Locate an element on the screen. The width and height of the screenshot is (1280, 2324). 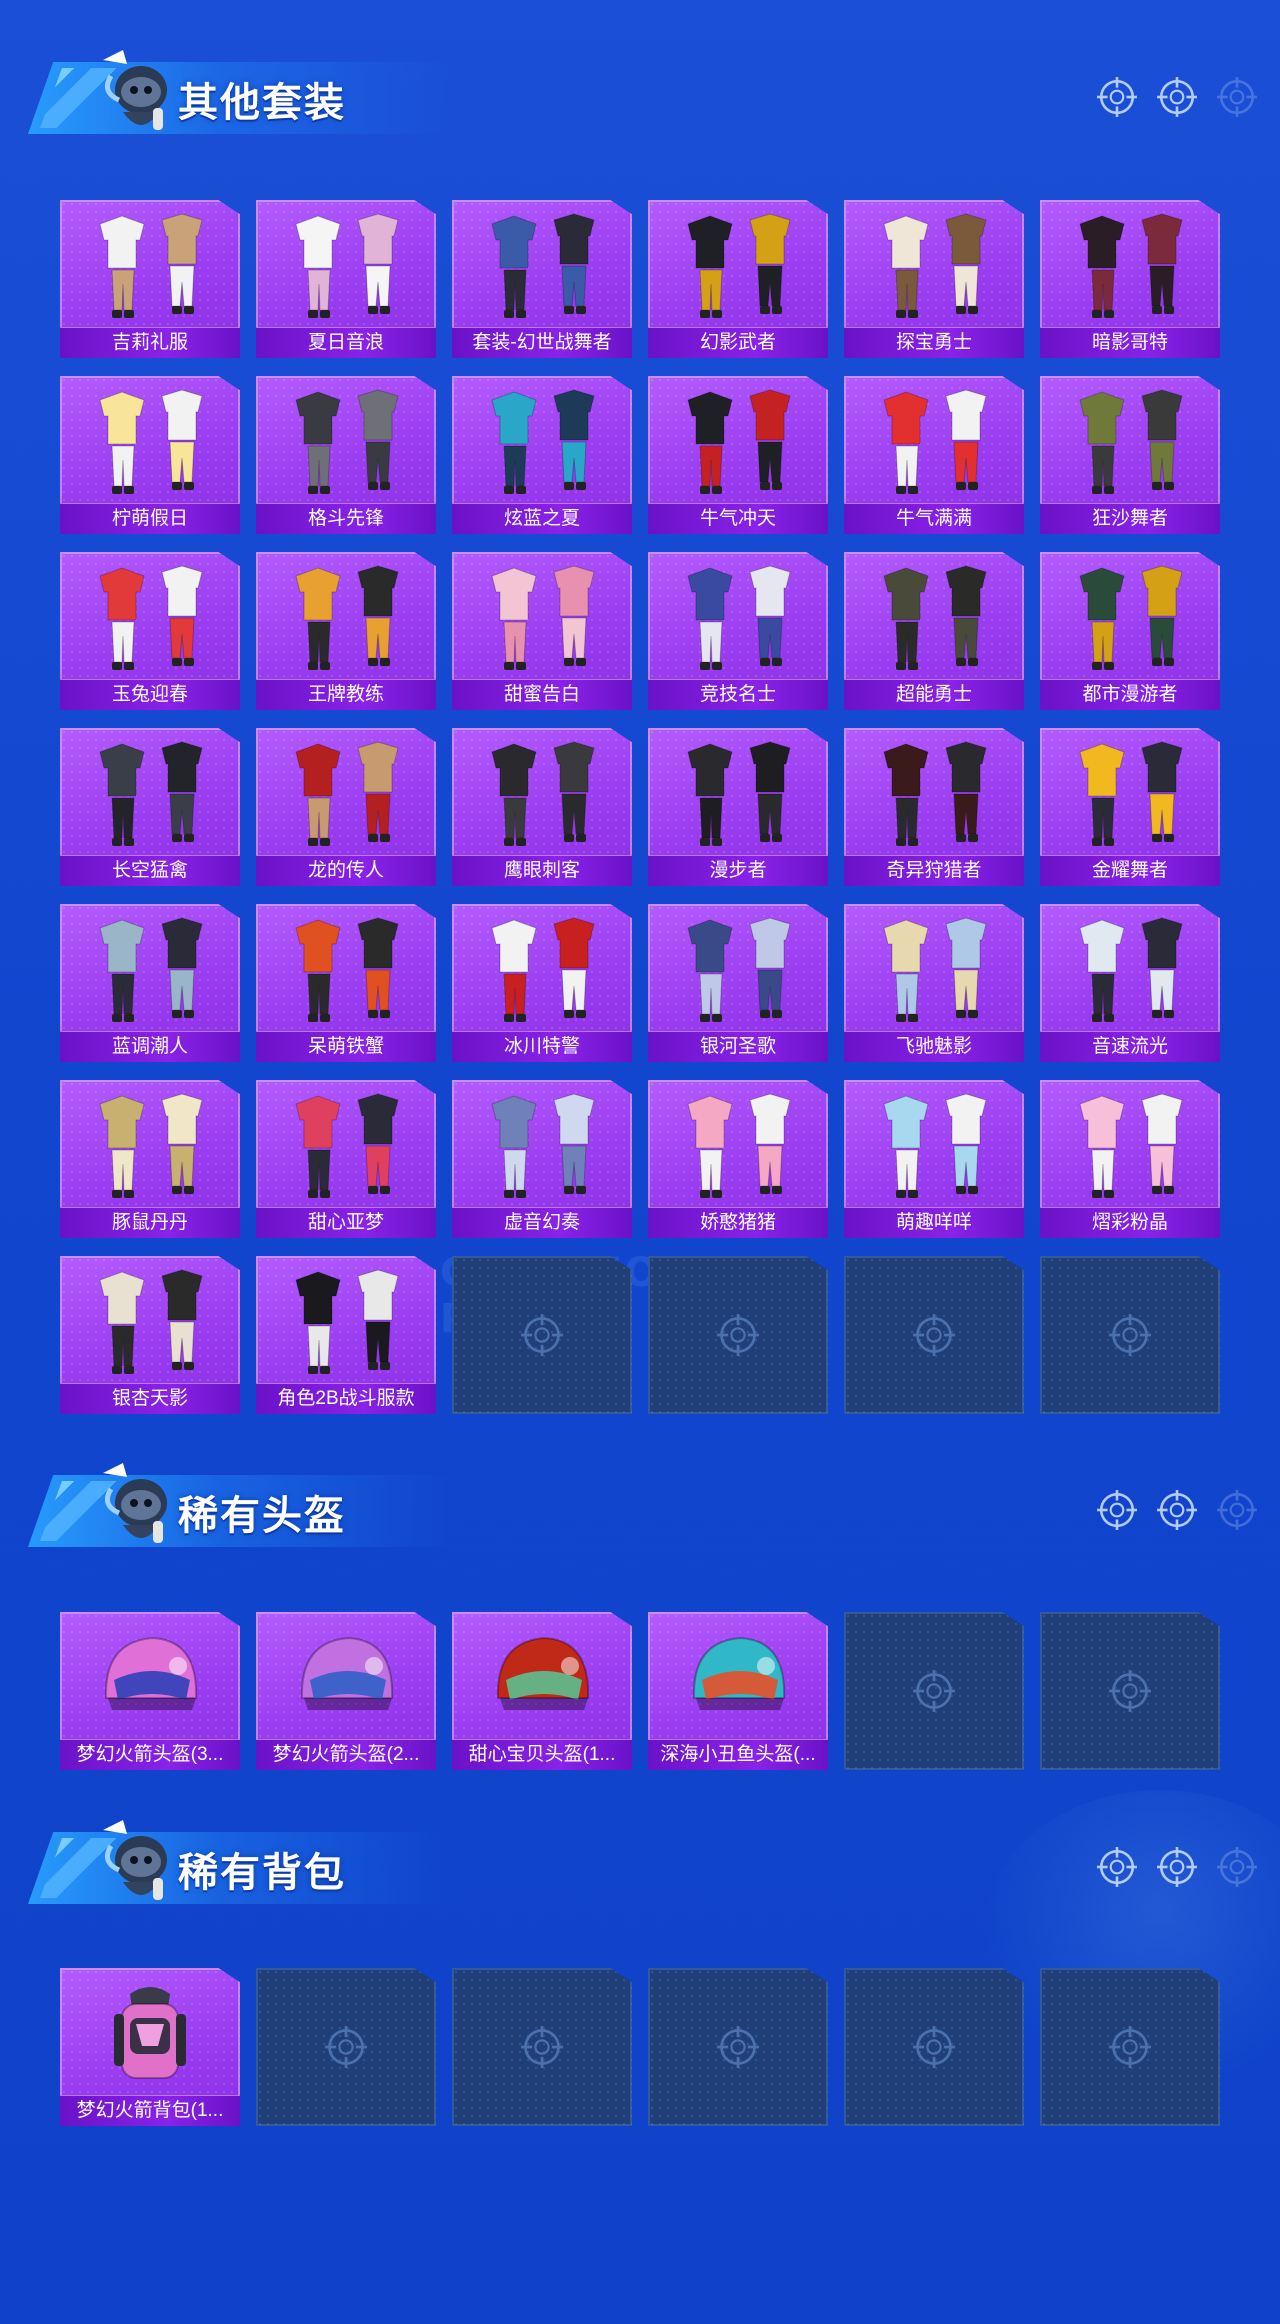
item-label: 炫蓝之夏 is located at coordinates (542, 518).